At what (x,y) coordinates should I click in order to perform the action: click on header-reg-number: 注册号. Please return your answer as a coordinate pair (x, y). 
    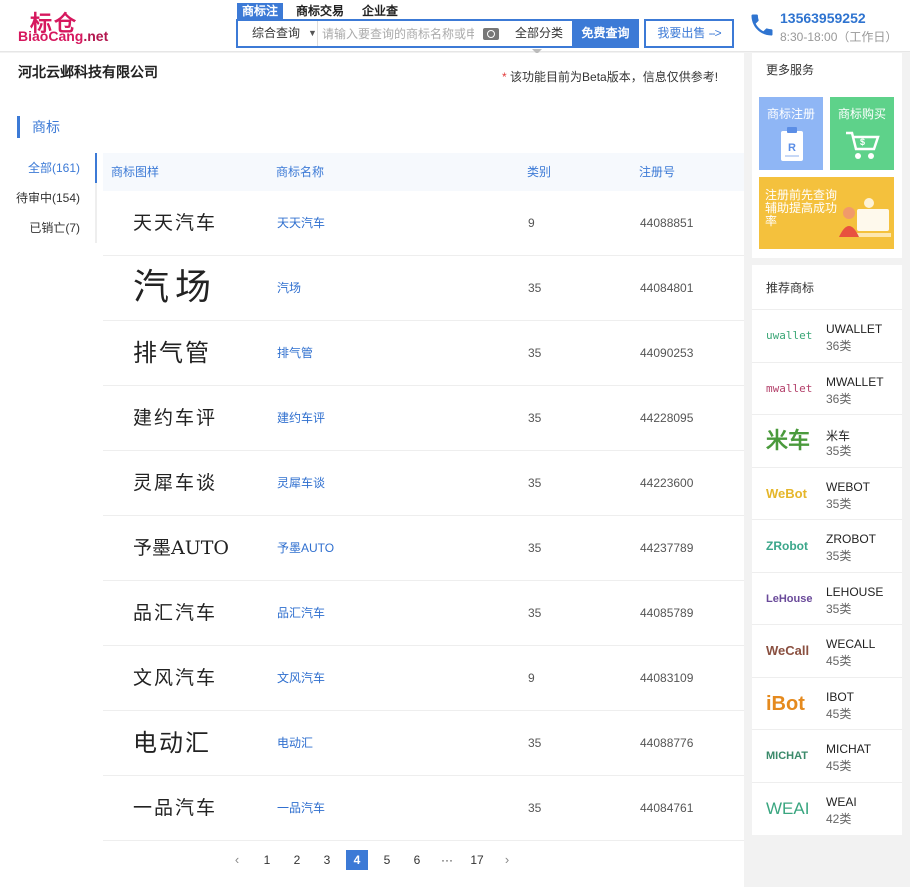
    Looking at the image, I should click on (657, 172).